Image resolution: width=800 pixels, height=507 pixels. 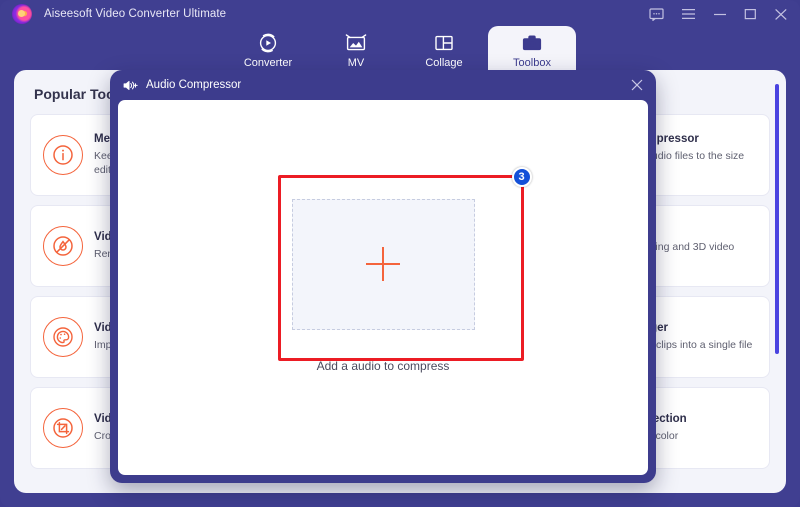 I want to click on audio-dropzone, so click(x=383, y=264).